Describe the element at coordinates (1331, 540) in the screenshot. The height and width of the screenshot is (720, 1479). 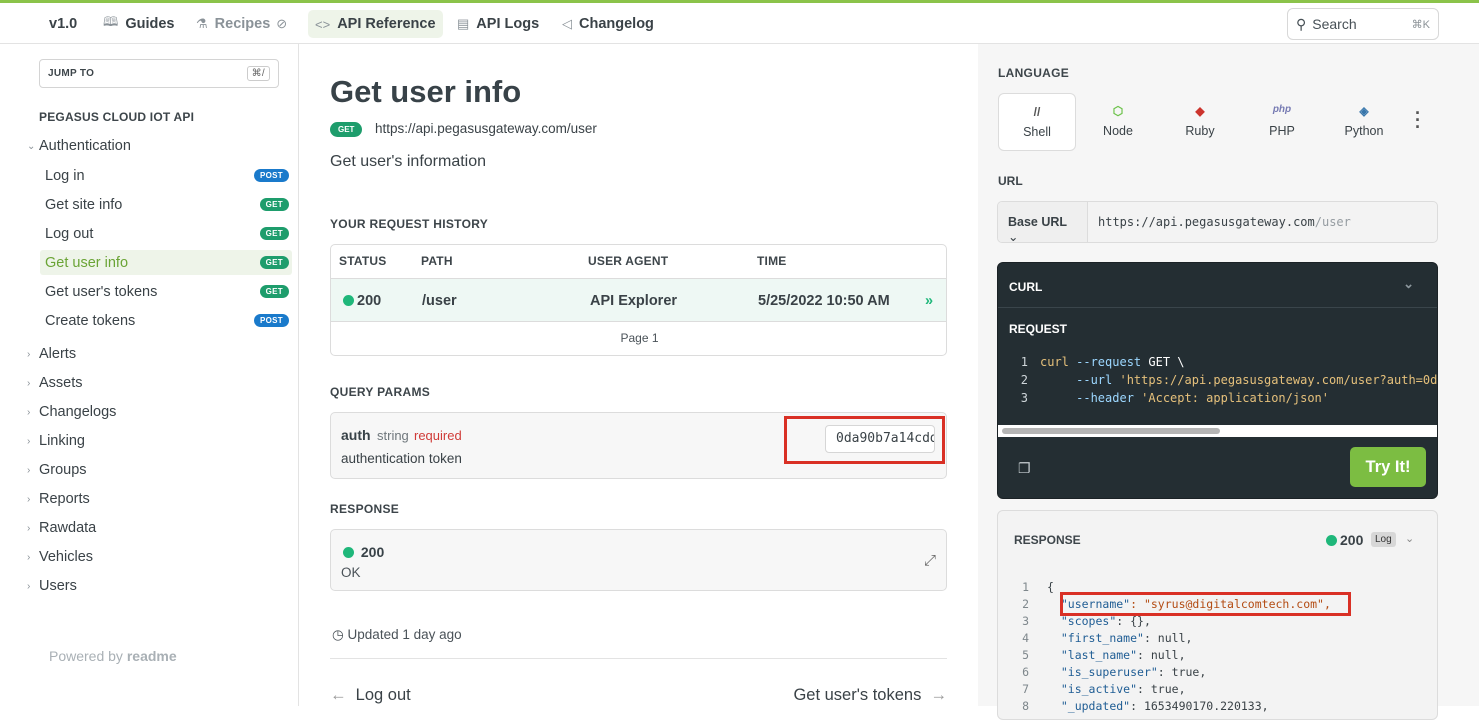
I see `status-dot-icon` at that location.